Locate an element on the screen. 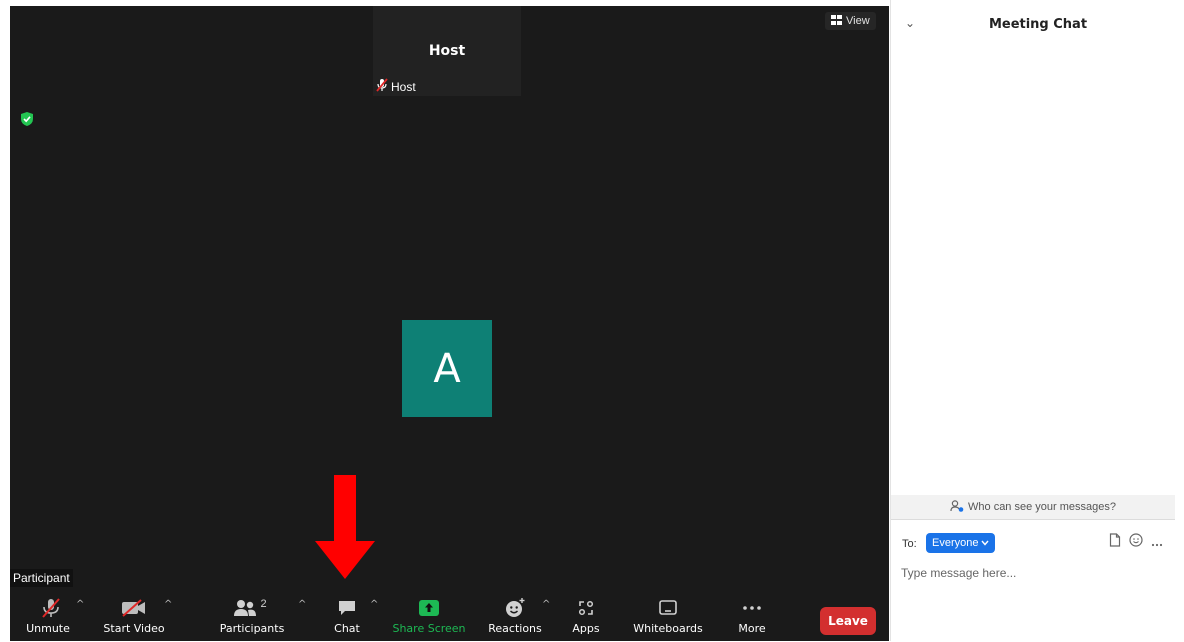  host-name-tag: Host is located at coordinates (395, 86).